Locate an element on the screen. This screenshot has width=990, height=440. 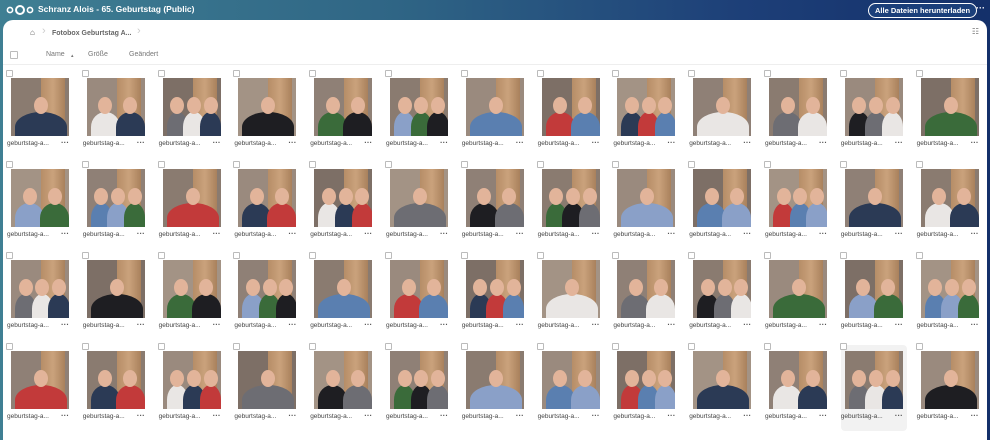
select-all-checkbox is located at coordinates (14, 55).